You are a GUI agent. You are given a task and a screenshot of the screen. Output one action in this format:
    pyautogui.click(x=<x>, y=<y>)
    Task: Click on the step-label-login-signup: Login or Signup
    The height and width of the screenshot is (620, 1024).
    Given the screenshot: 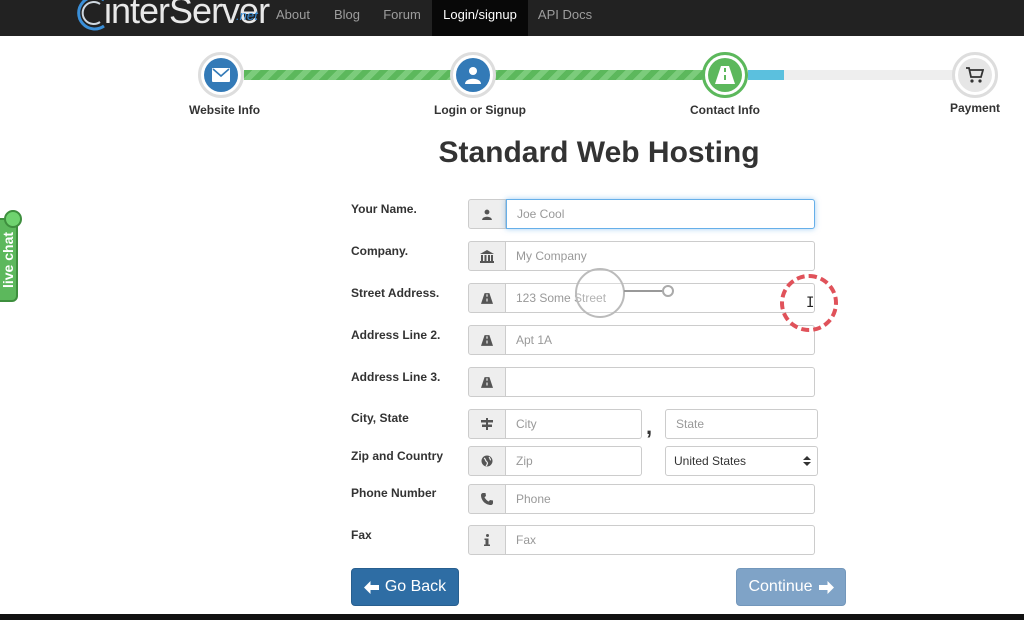 What is the action you would take?
    pyautogui.click(x=480, y=110)
    